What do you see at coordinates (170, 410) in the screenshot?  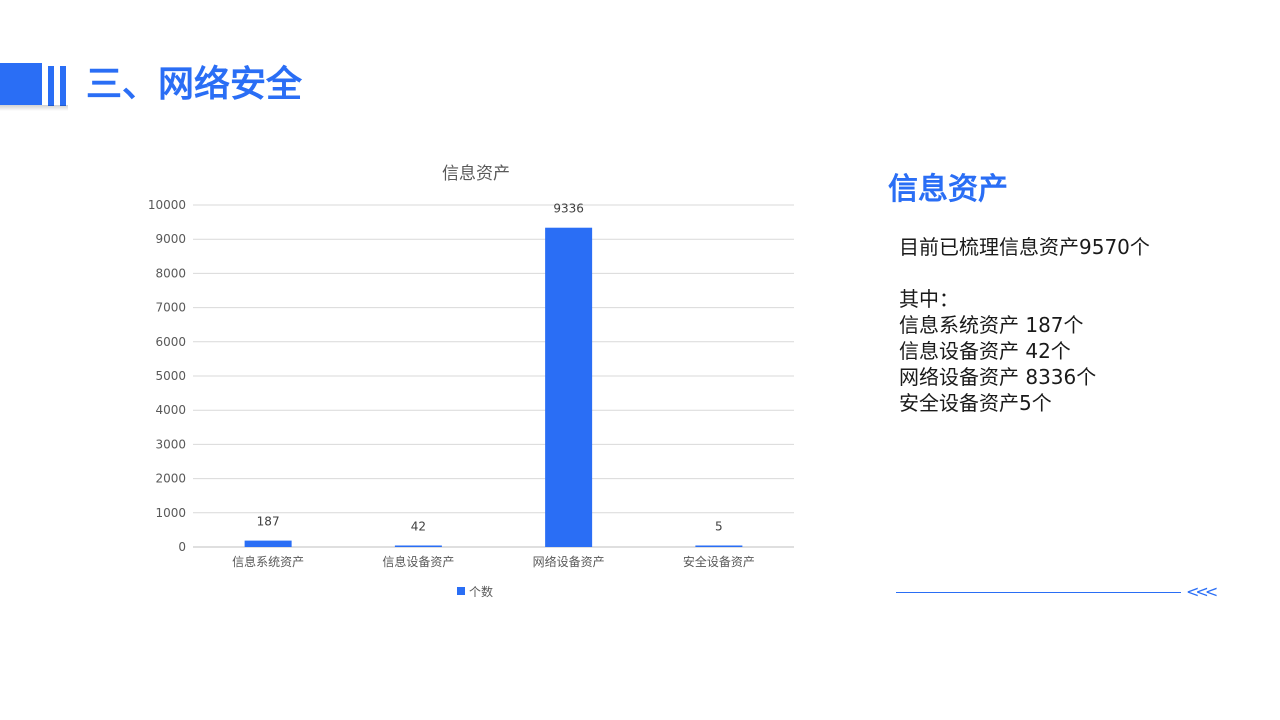 I see `y-tick-label: 4000` at bounding box center [170, 410].